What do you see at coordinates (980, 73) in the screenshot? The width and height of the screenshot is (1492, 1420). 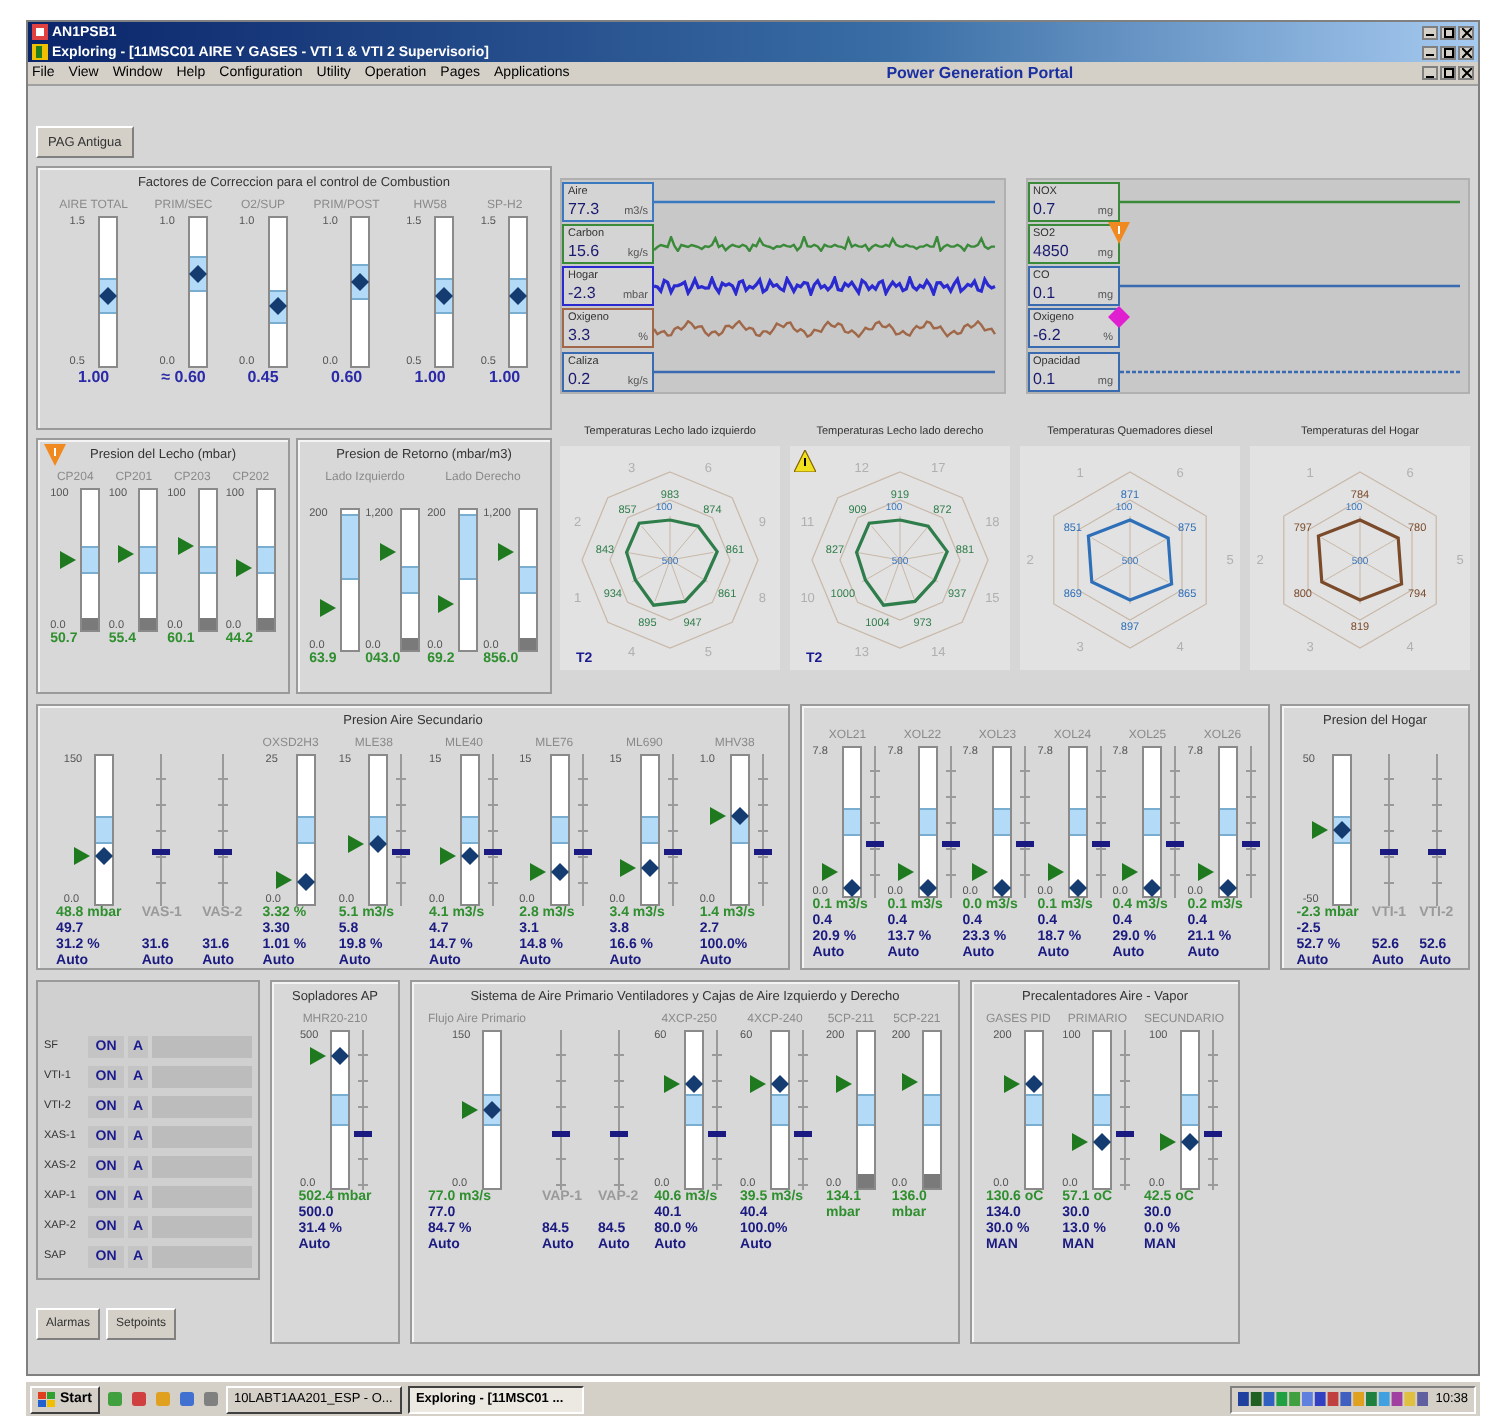 I see `portal-title: Power Generation Portal` at bounding box center [980, 73].